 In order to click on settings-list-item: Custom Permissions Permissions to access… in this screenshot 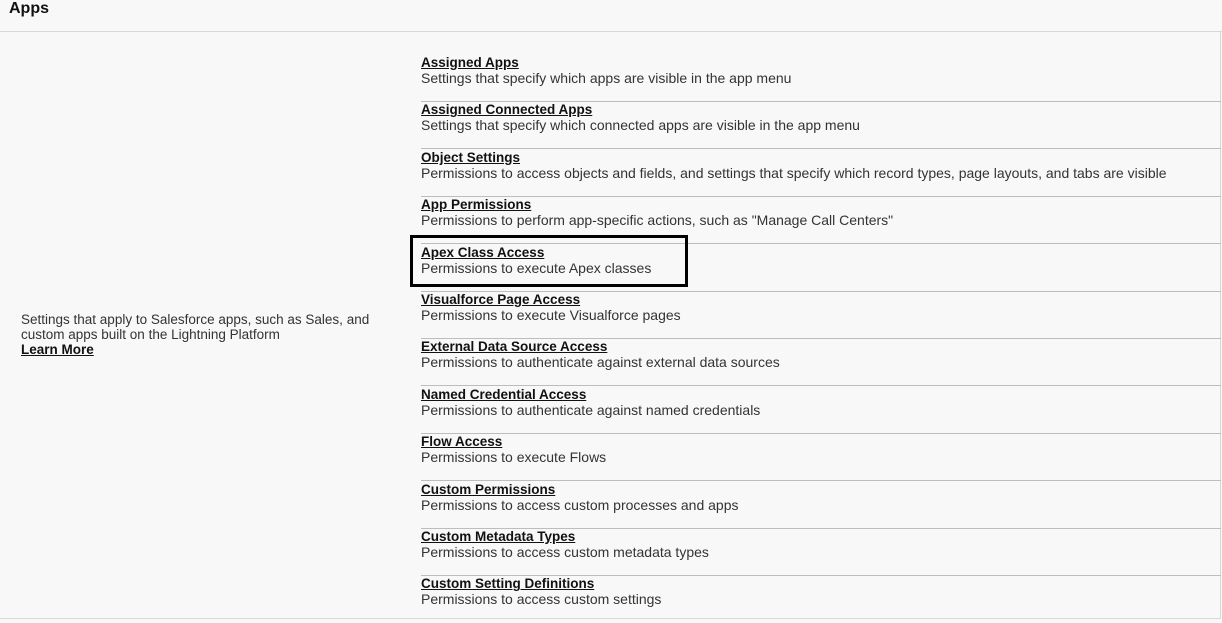, I will do `click(821, 505)`.